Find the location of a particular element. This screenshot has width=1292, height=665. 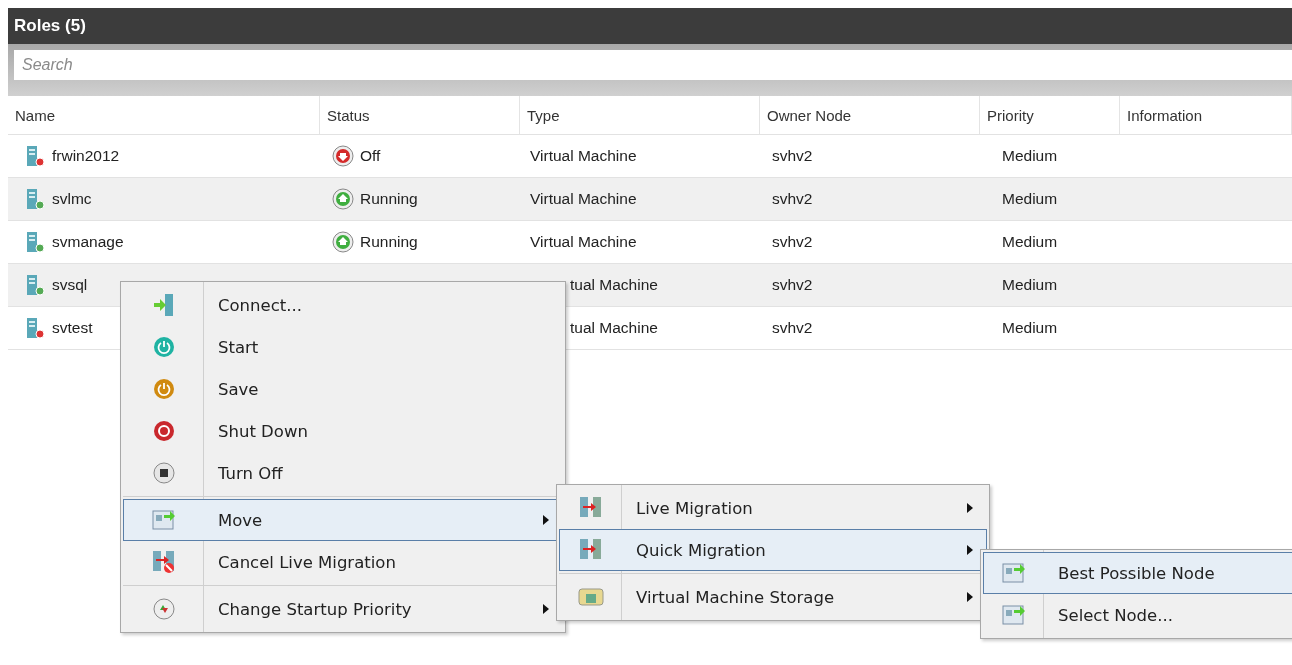

column-header: Name is located at coordinates (164, 115).